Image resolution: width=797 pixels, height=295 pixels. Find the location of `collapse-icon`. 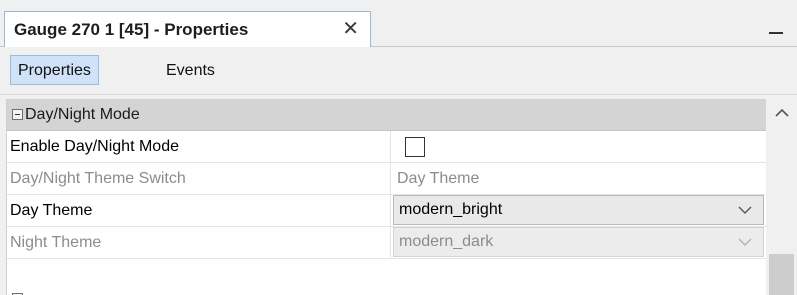

collapse-icon is located at coordinates (17, 114).